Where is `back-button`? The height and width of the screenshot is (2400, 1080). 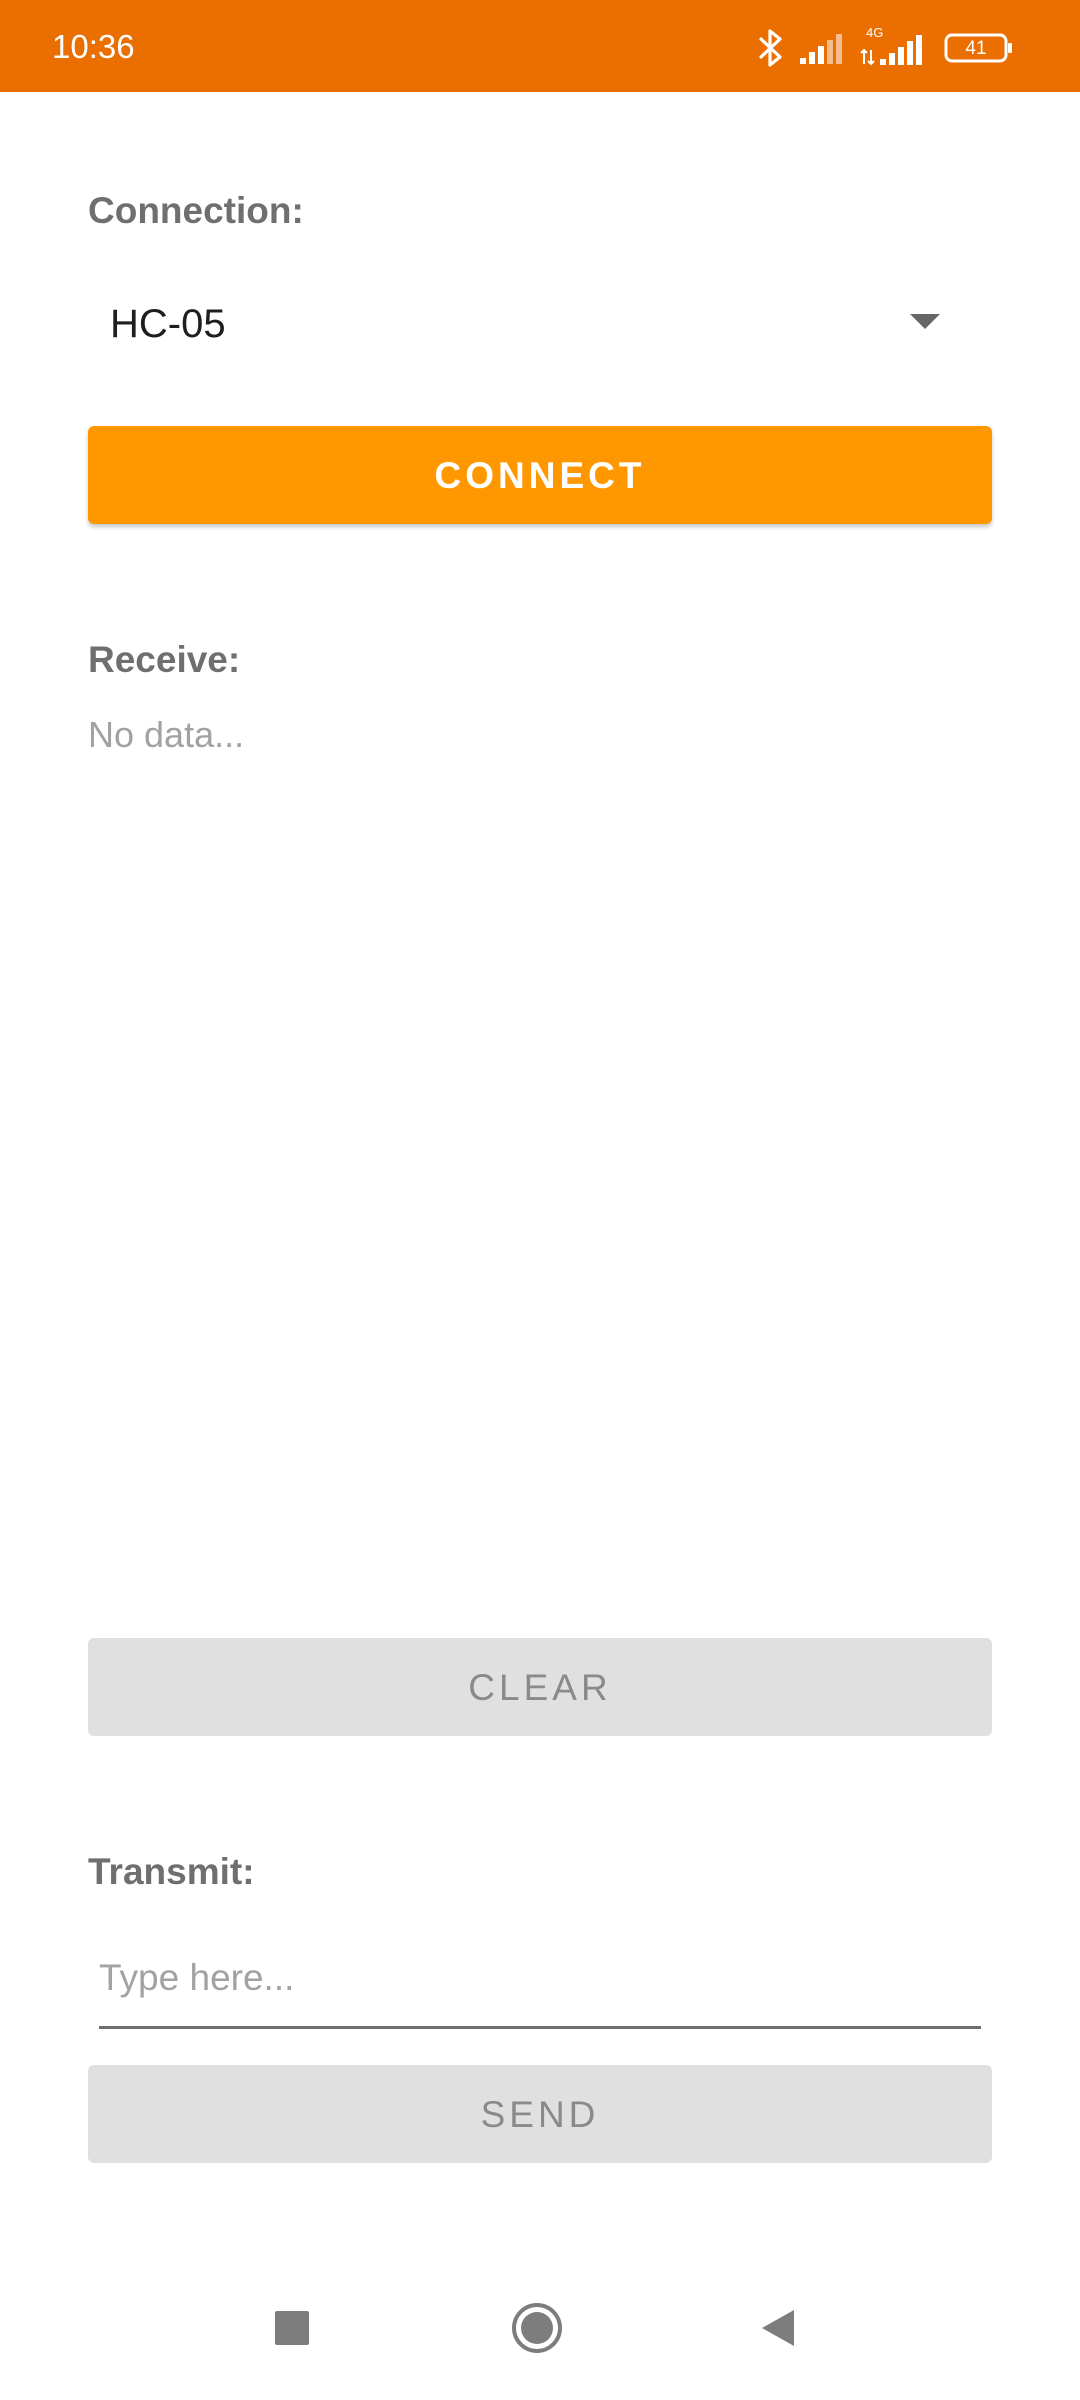 back-button is located at coordinates (778, 2330).